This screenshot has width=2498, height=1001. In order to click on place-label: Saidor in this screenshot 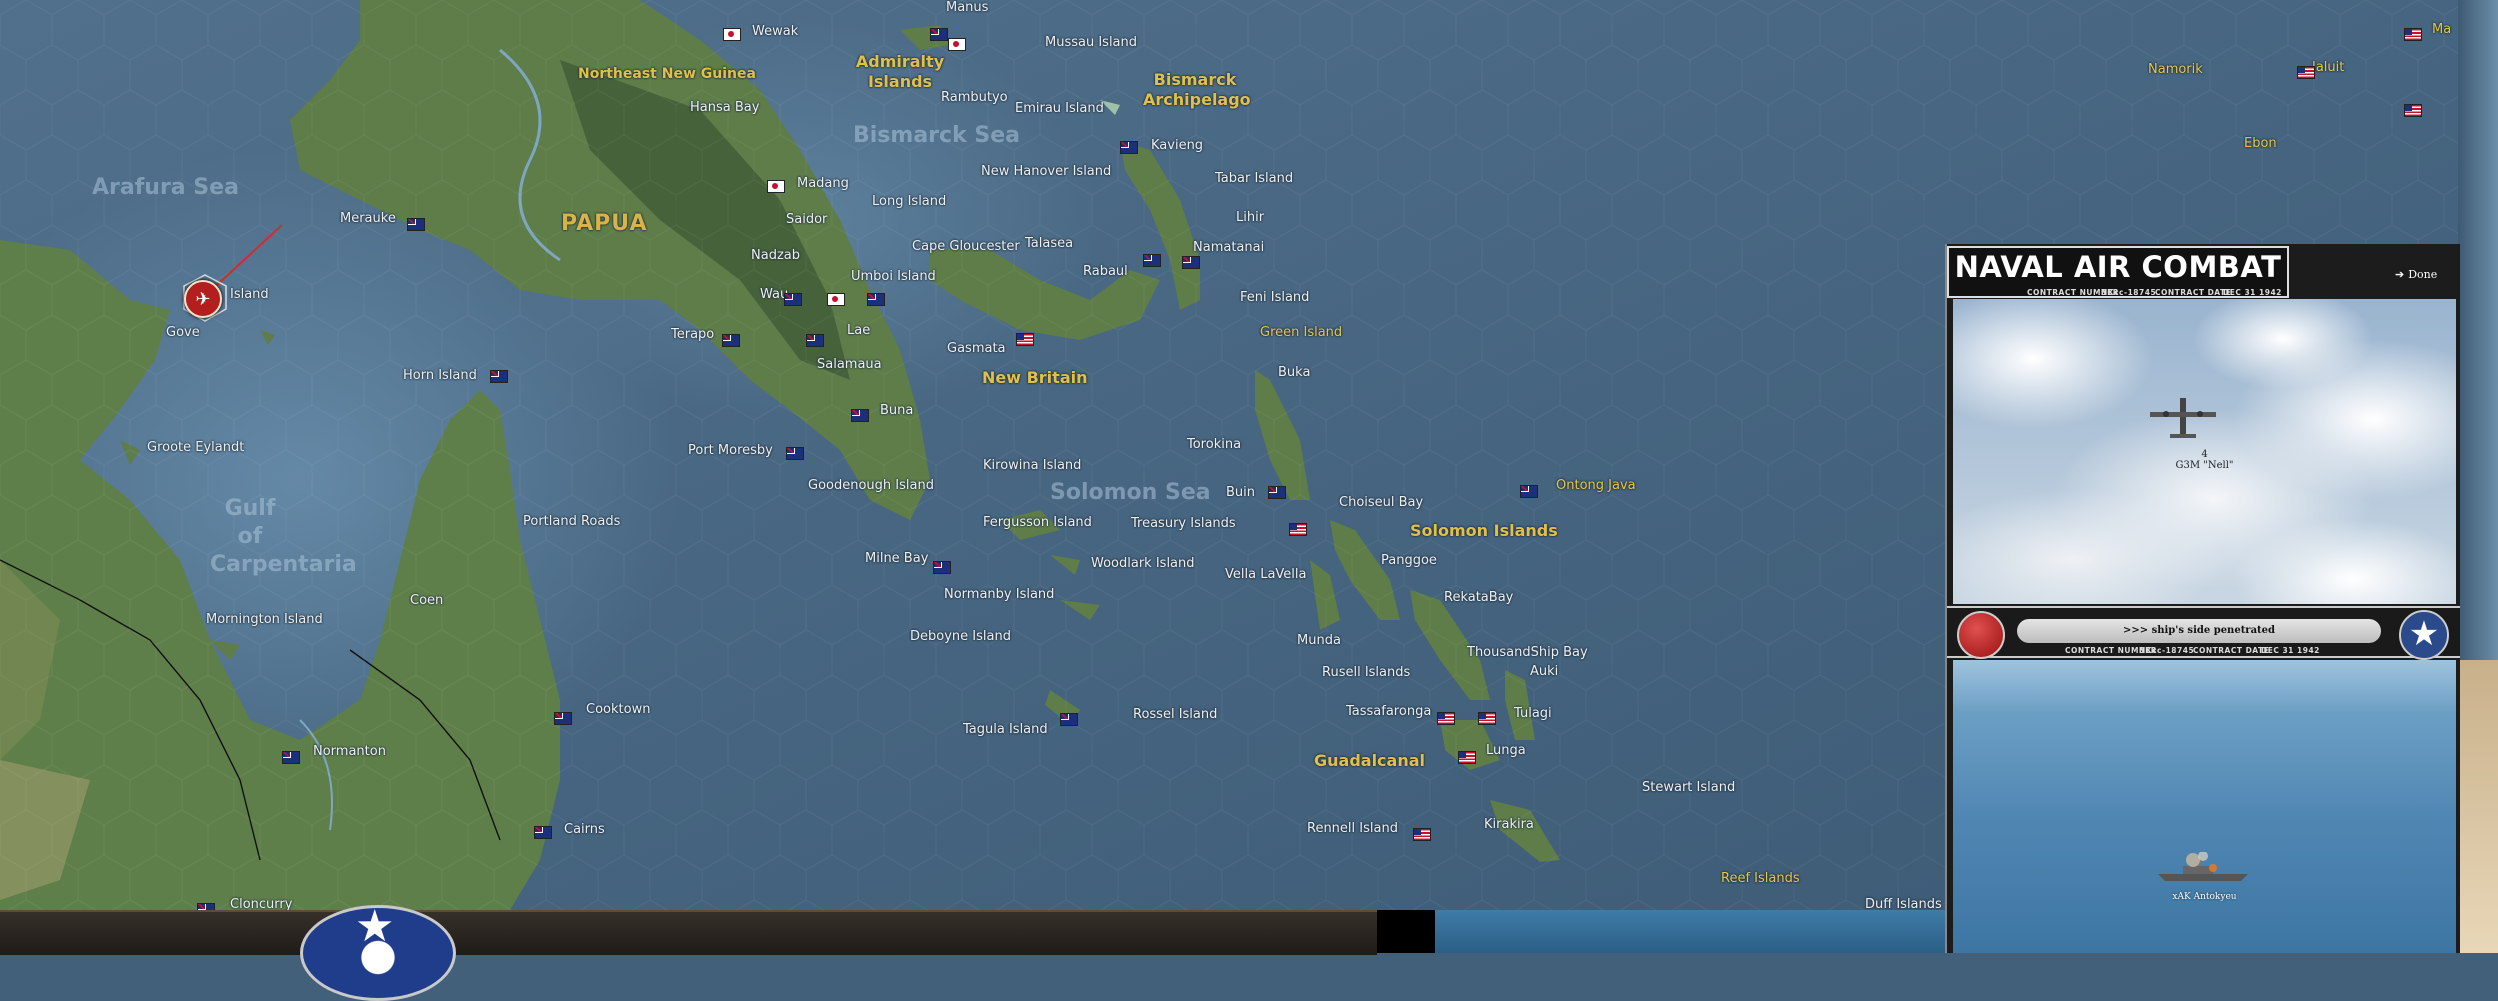, I will do `click(807, 219)`.